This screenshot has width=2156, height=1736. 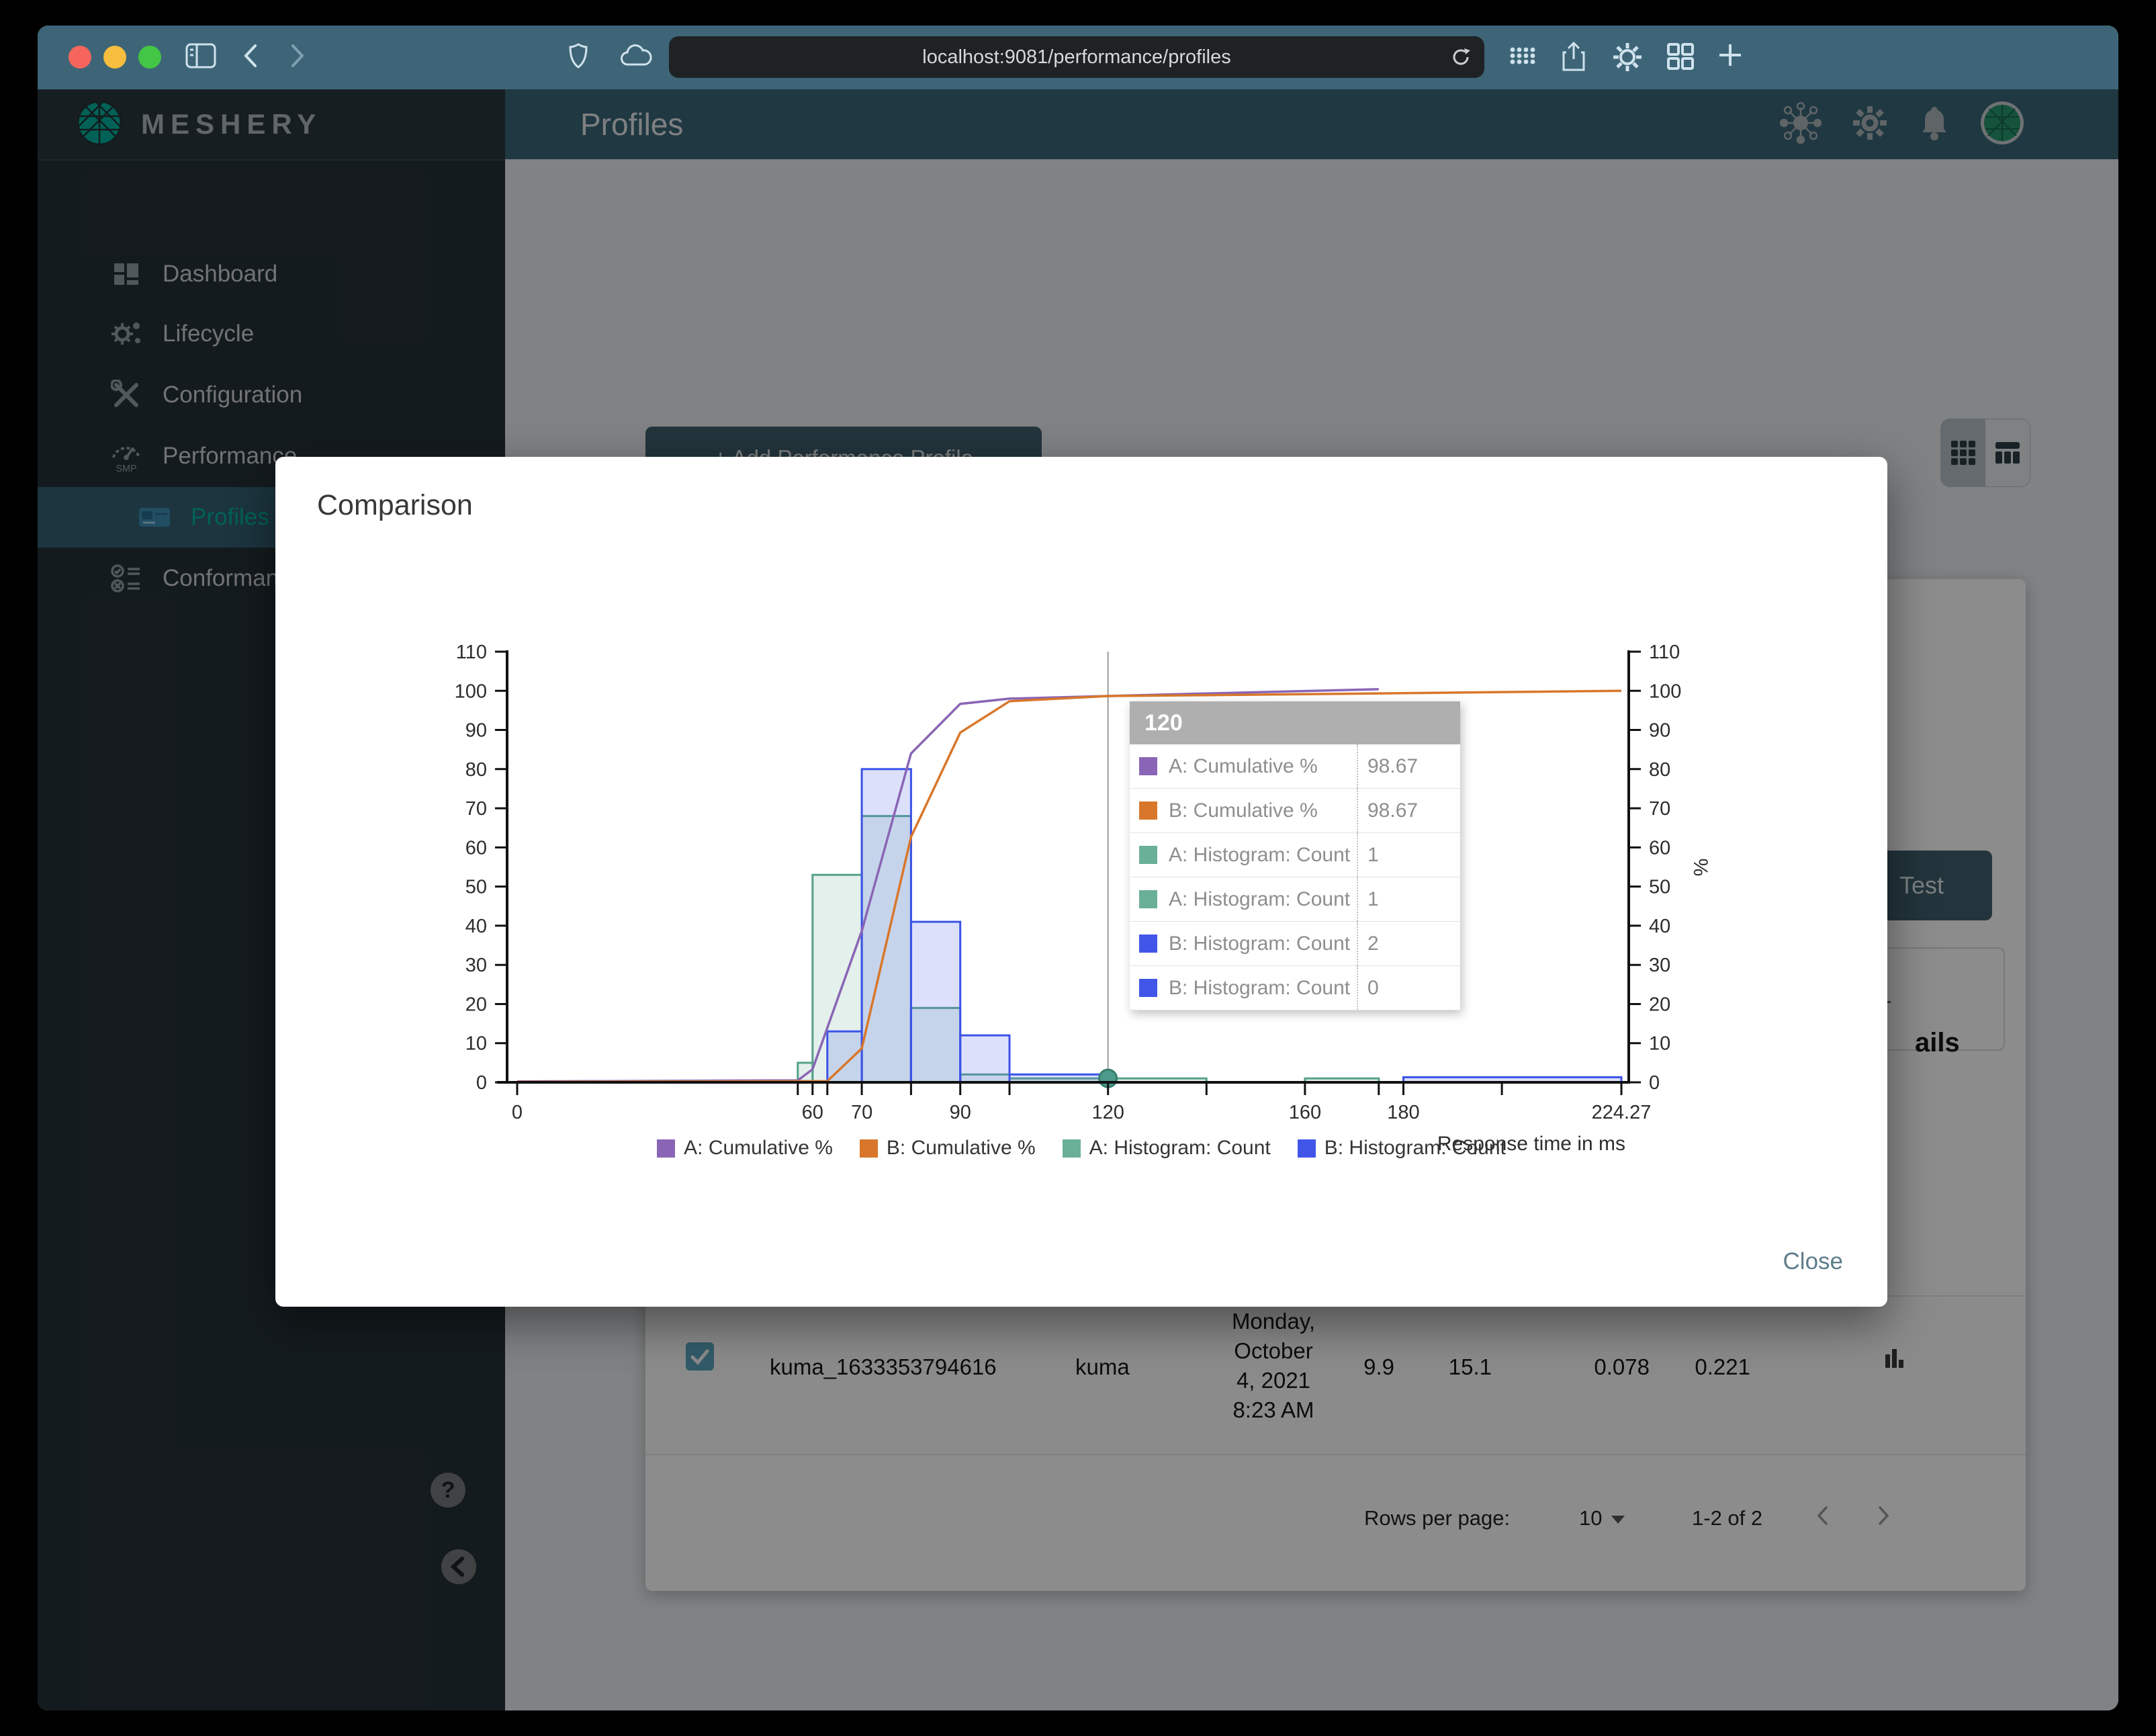 What do you see at coordinates (1415, 1148) in the screenshot?
I see `legend-label: B: Histogram: Count` at bounding box center [1415, 1148].